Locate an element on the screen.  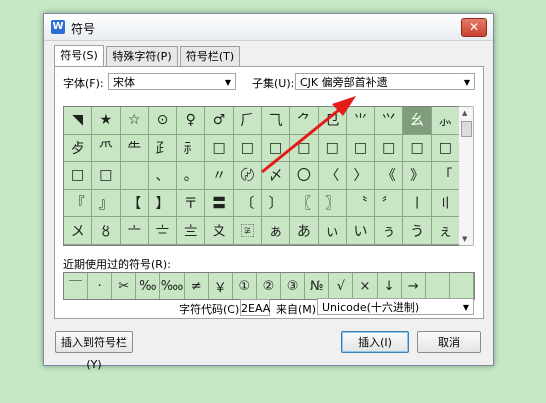
symbol-cell: 《 is located at coordinates (389, 176).